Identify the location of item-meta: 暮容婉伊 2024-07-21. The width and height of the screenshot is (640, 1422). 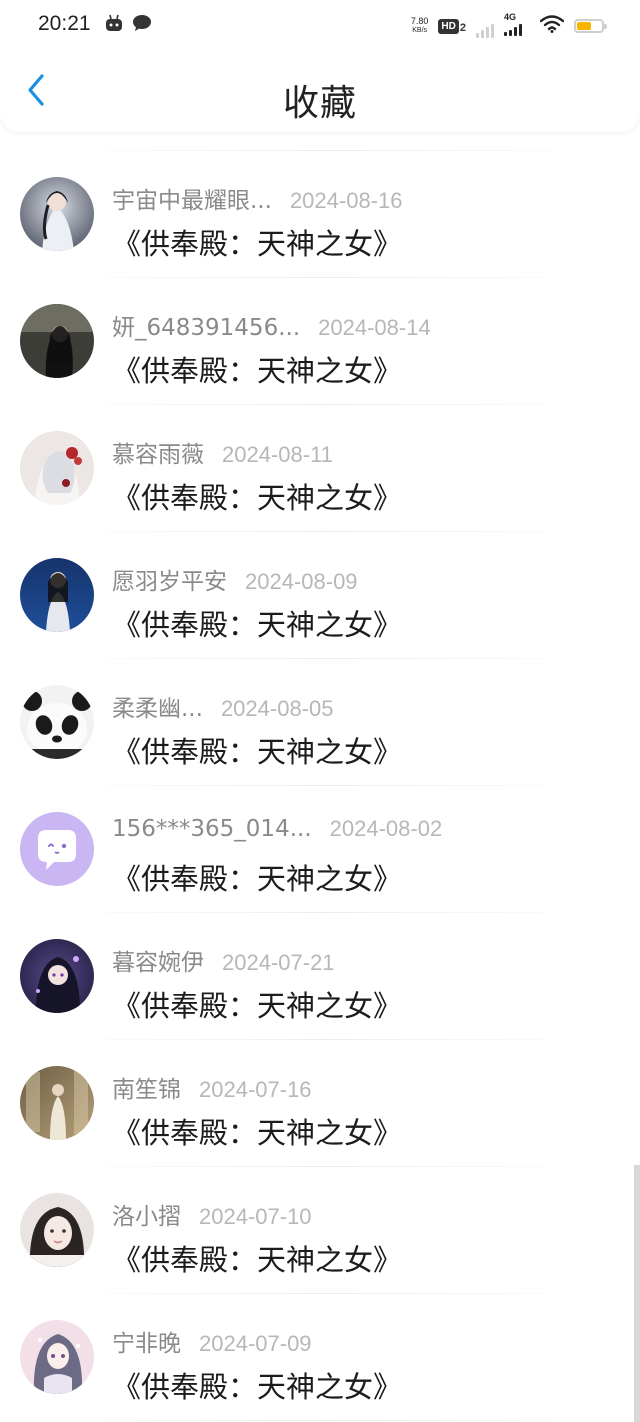
(223, 960).